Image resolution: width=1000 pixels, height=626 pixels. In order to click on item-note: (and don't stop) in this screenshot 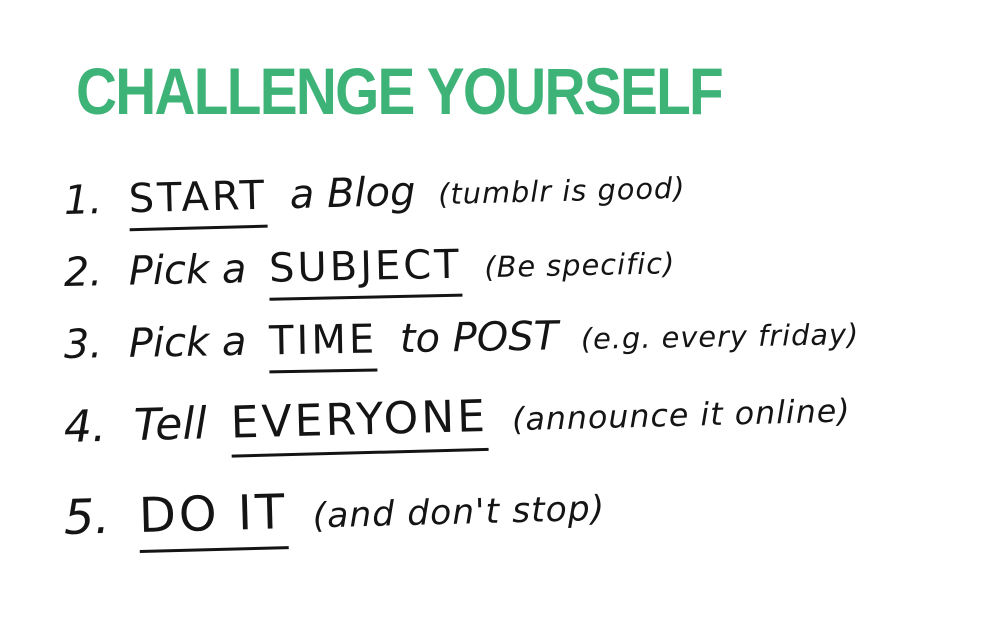, I will do `click(459, 512)`.